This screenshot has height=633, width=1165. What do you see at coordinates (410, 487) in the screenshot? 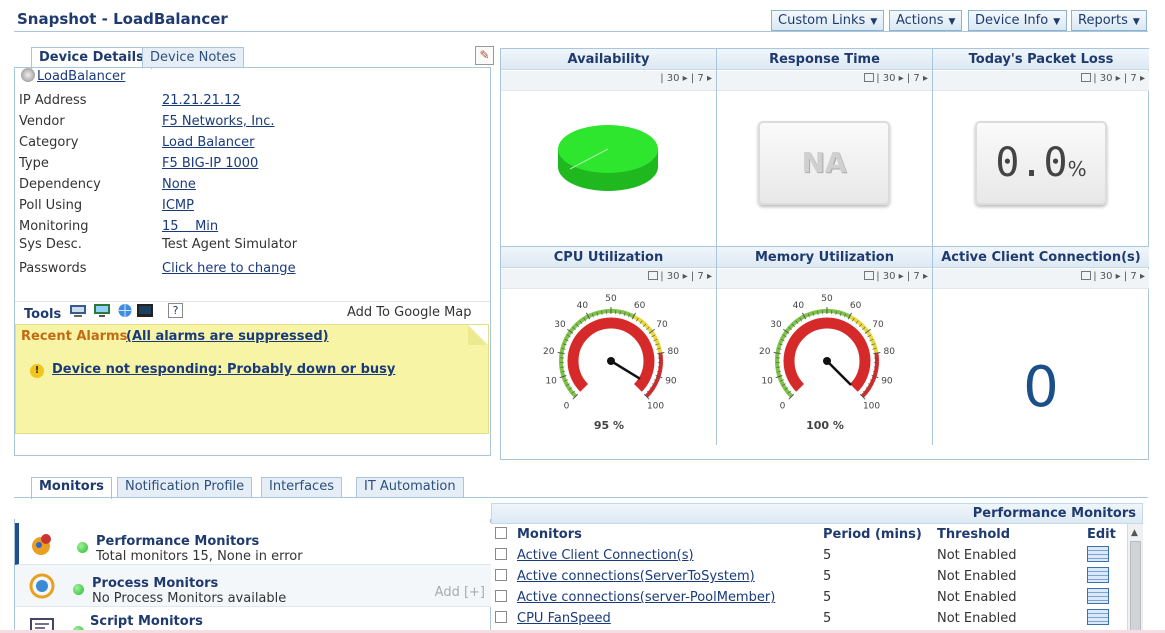
I see `tab-it-automation: IT Automation` at bounding box center [410, 487].